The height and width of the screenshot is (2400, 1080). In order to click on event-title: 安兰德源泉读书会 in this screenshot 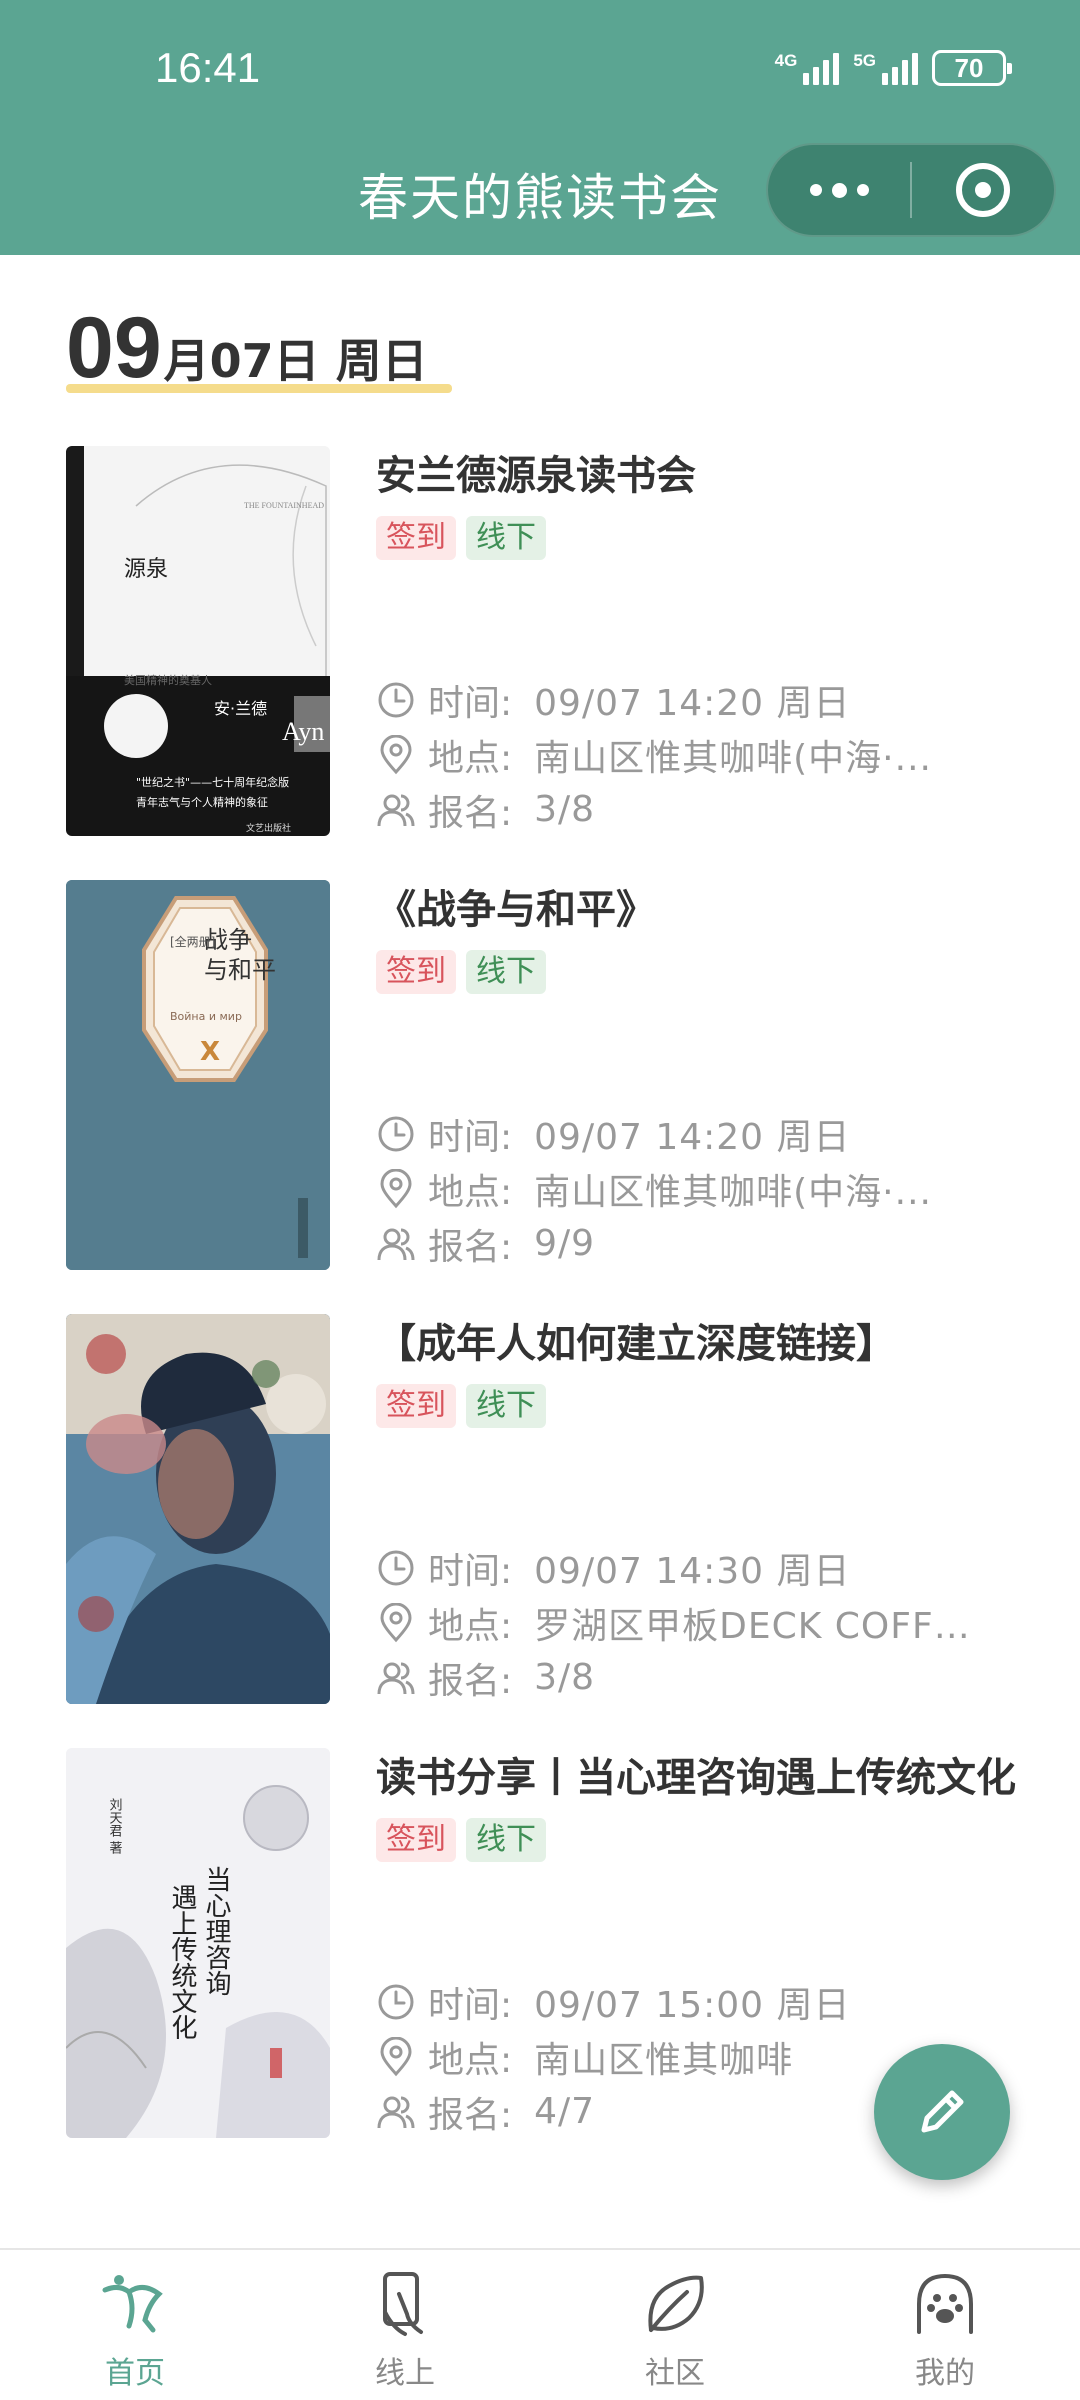, I will do `click(536, 476)`.